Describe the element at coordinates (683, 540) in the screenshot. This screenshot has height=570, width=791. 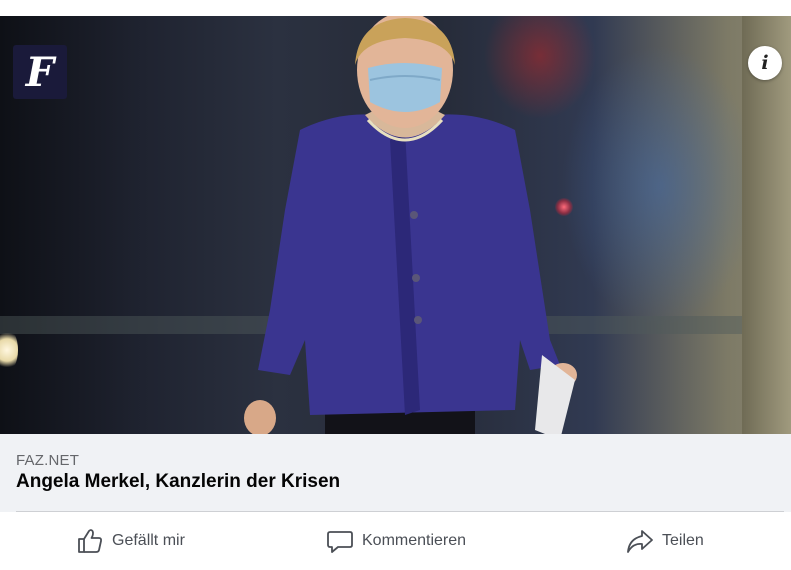
I see `share-label: Teilen` at that location.